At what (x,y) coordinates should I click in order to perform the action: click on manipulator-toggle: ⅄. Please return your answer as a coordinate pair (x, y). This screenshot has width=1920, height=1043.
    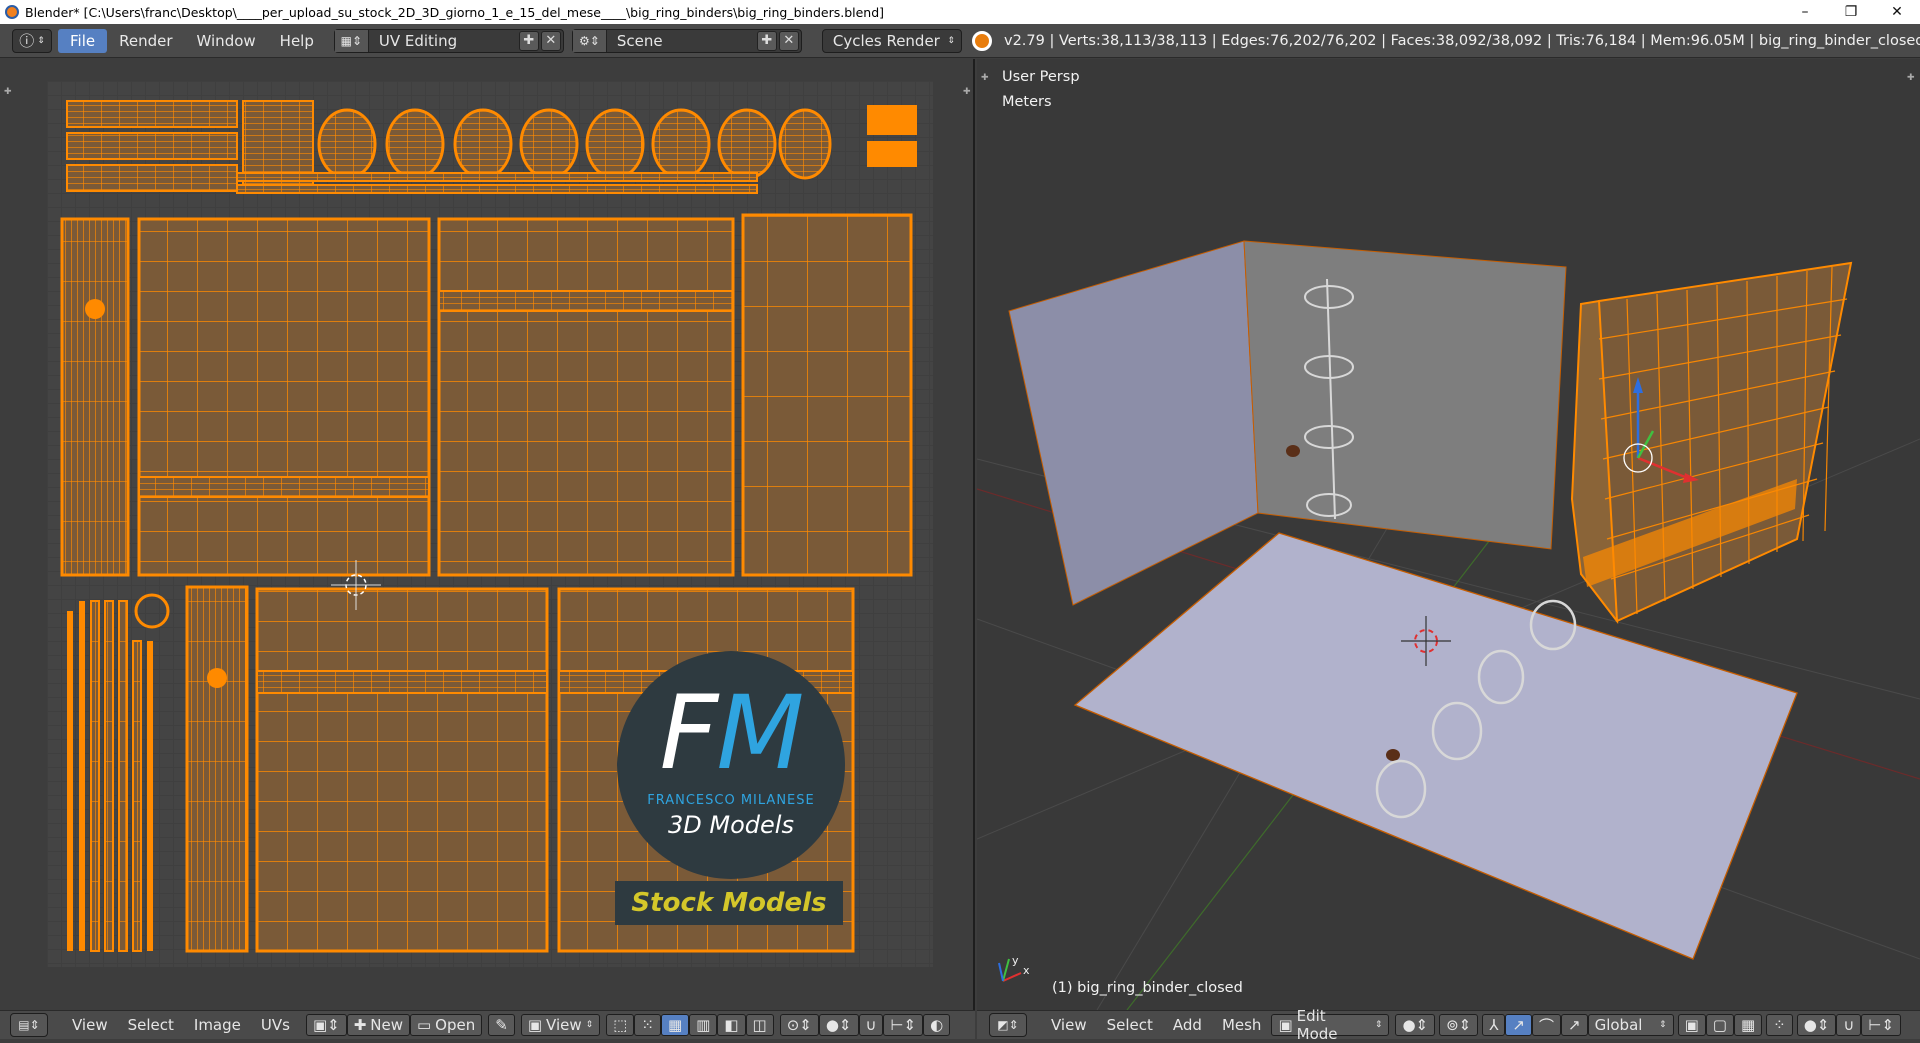
    Looking at the image, I should click on (1494, 1025).